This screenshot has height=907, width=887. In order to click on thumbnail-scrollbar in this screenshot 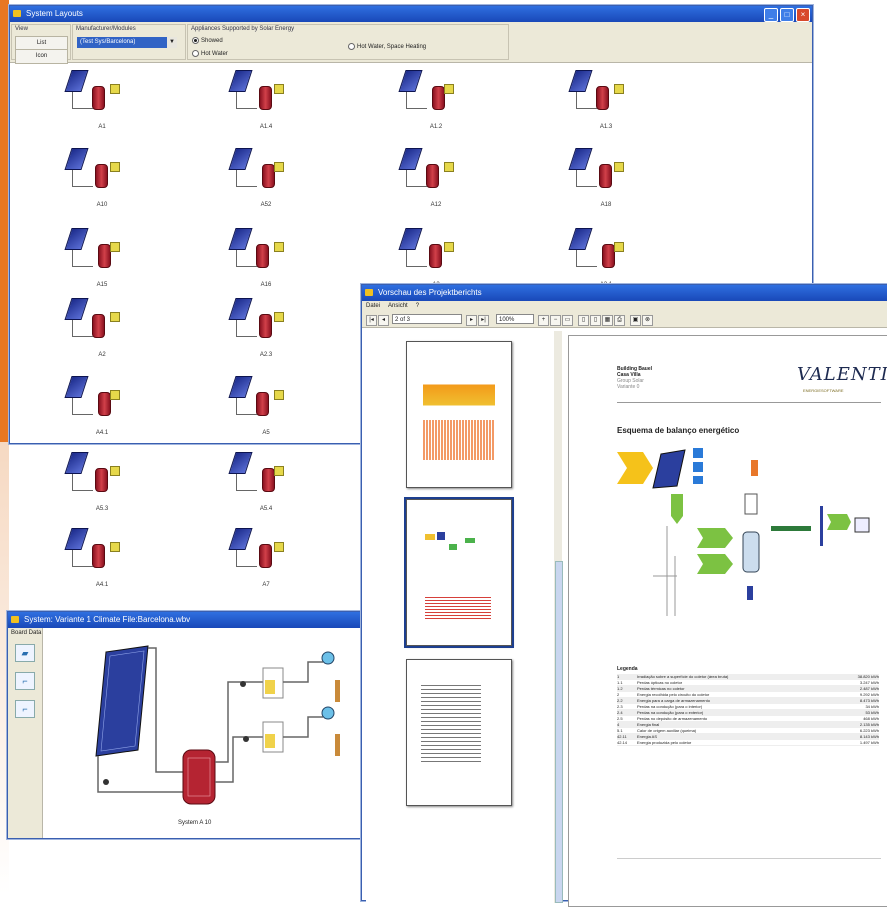, I will do `click(558, 617)`.